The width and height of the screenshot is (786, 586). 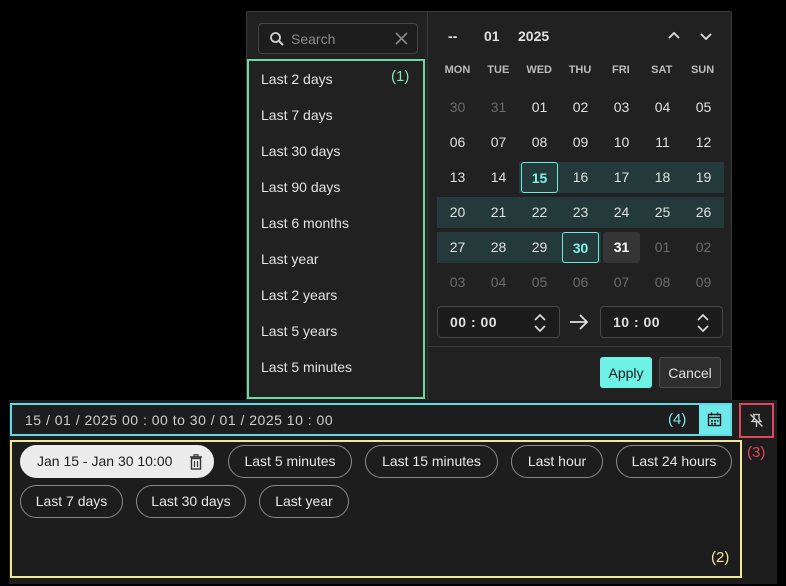 I want to click on chevron-down-icon, so click(x=706, y=36).